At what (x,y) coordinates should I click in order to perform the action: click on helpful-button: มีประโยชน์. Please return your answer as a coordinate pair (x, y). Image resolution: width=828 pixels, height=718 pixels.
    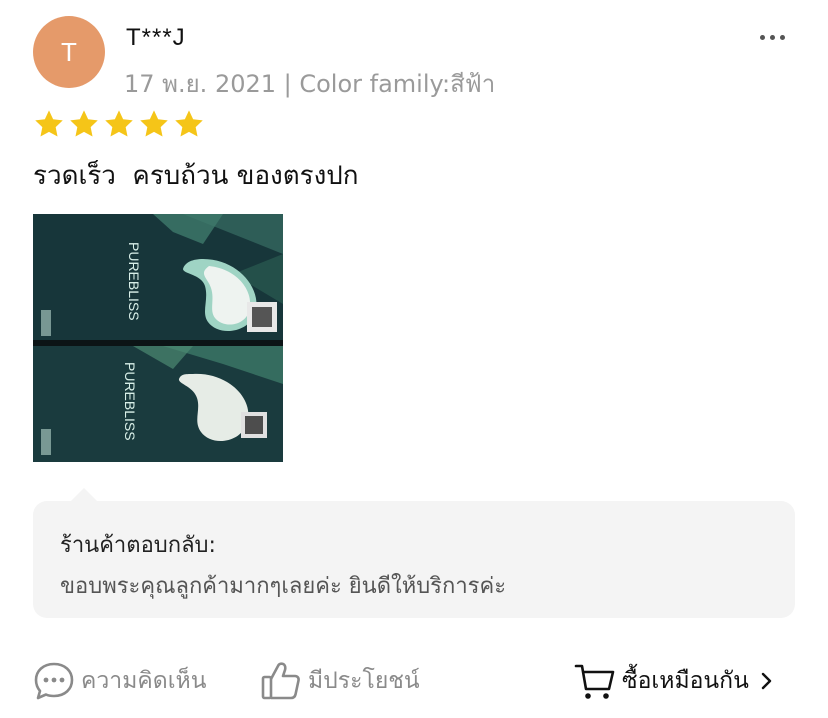
    Looking at the image, I should click on (340, 681).